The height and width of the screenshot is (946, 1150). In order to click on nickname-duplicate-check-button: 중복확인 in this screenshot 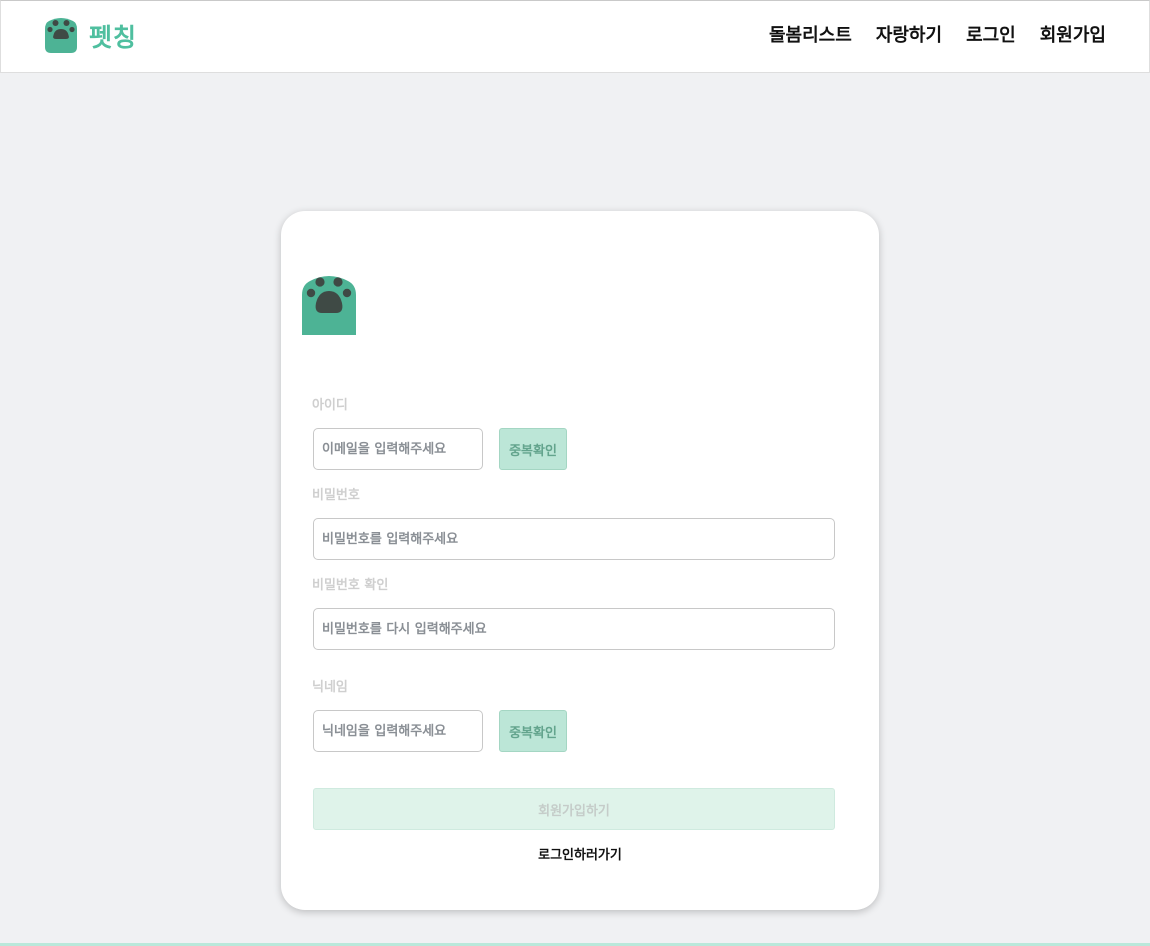, I will do `click(533, 731)`.